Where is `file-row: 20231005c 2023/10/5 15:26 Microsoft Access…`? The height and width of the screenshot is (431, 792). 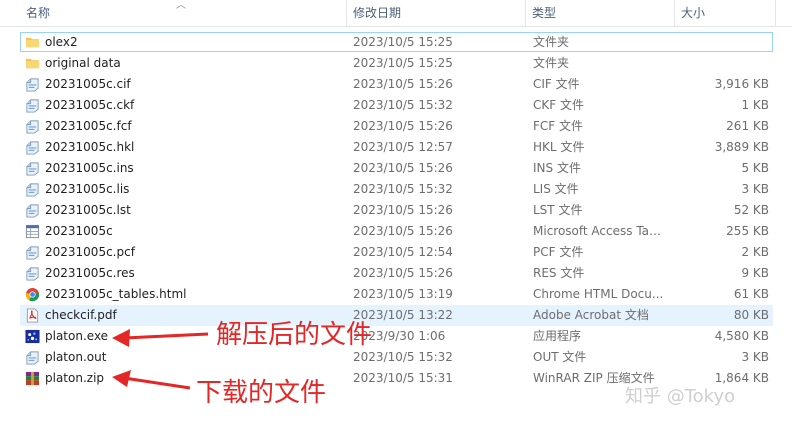
file-row: 20231005c 2023/10/5 15:26 Microsoft Access… is located at coordinates (396, 231).